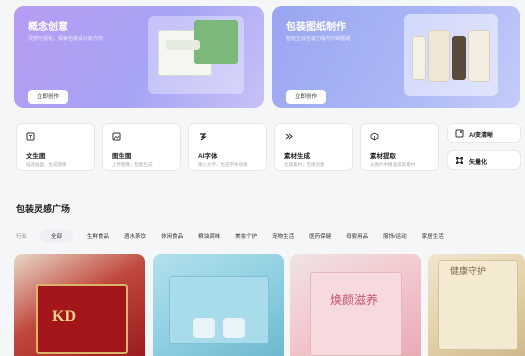 The height and width of the screenshot is (356, 525). I want to click on tool-desc: 上传图像，智能生成, so click(132, 164).